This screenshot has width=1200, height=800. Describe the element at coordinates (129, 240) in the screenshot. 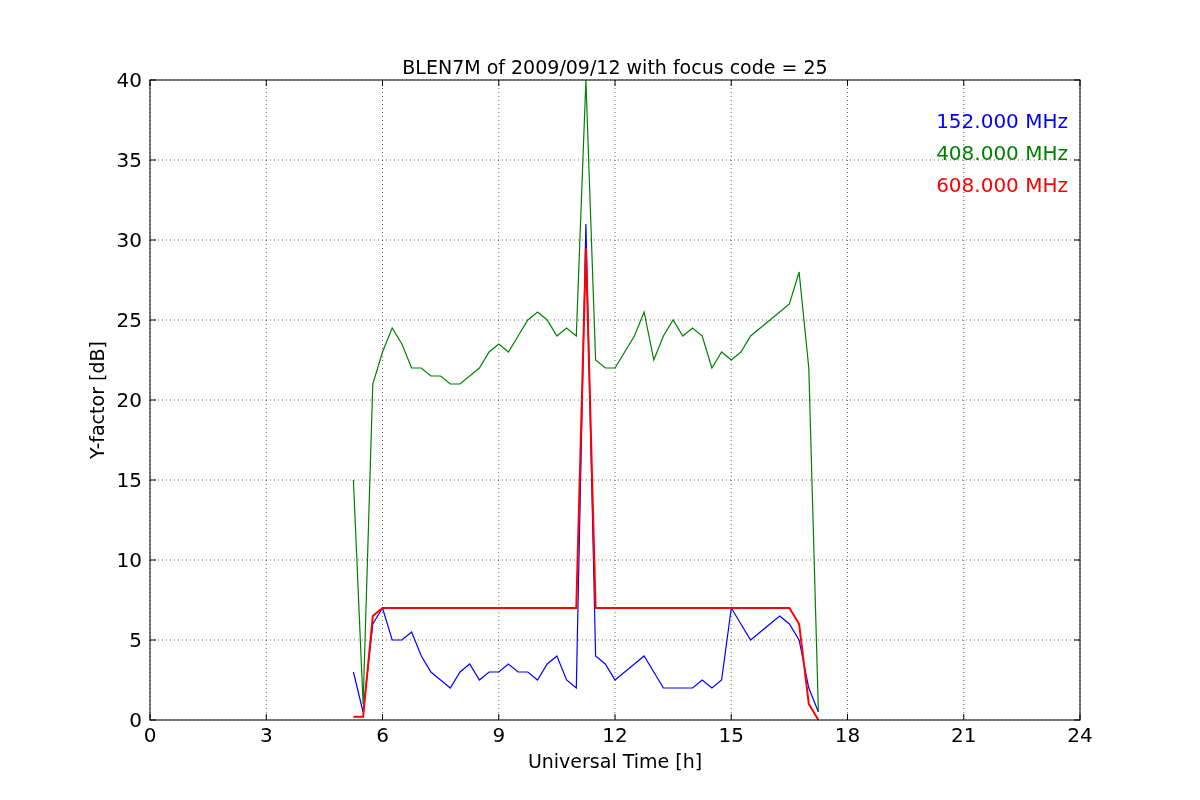

I see `y-tick-label: 30` at that location.